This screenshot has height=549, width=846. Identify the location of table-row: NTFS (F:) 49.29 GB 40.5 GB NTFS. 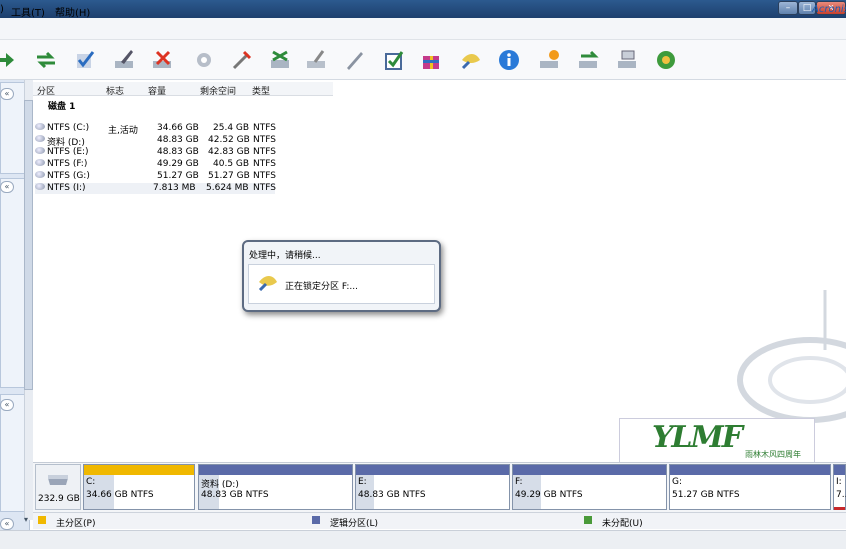
(155, 164).